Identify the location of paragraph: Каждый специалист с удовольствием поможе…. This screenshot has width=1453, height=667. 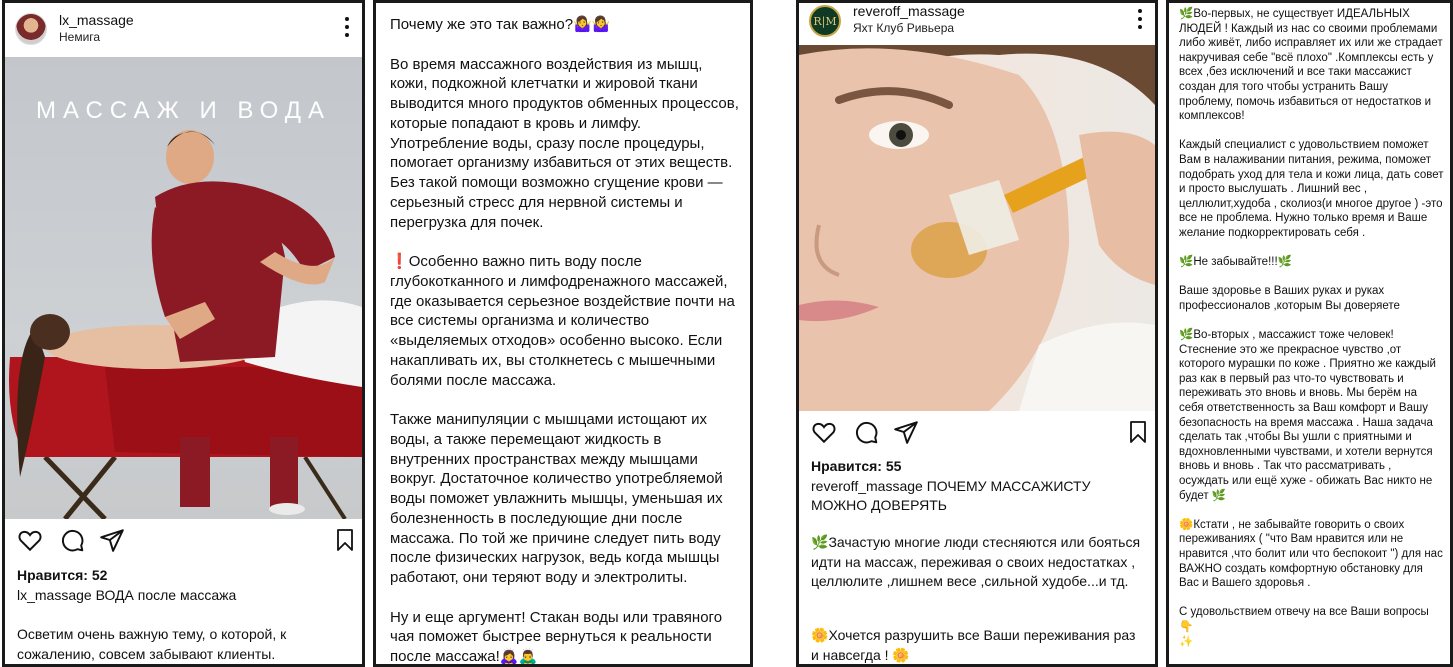
(1311, 189).